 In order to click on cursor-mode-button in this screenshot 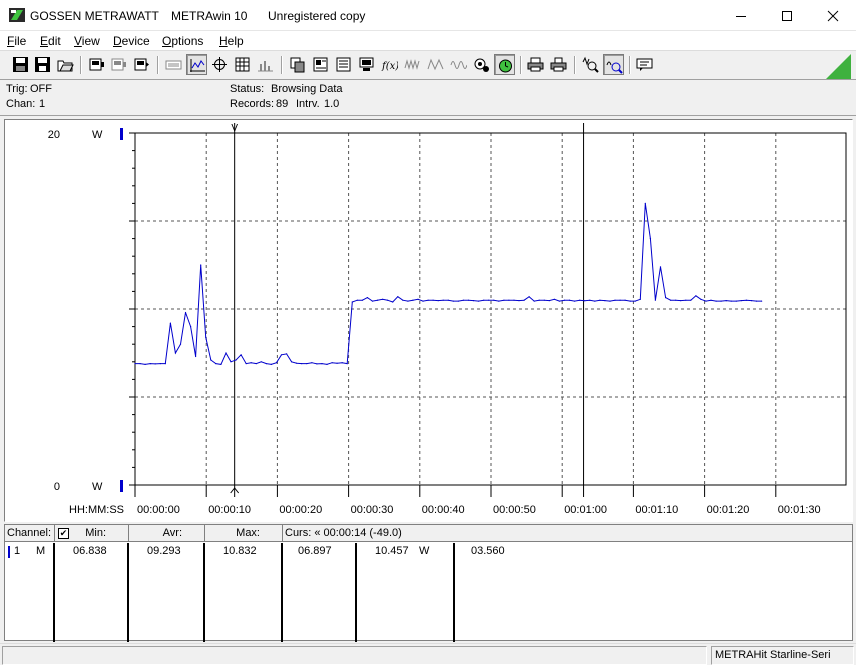, I will do `click(196, 64)`.